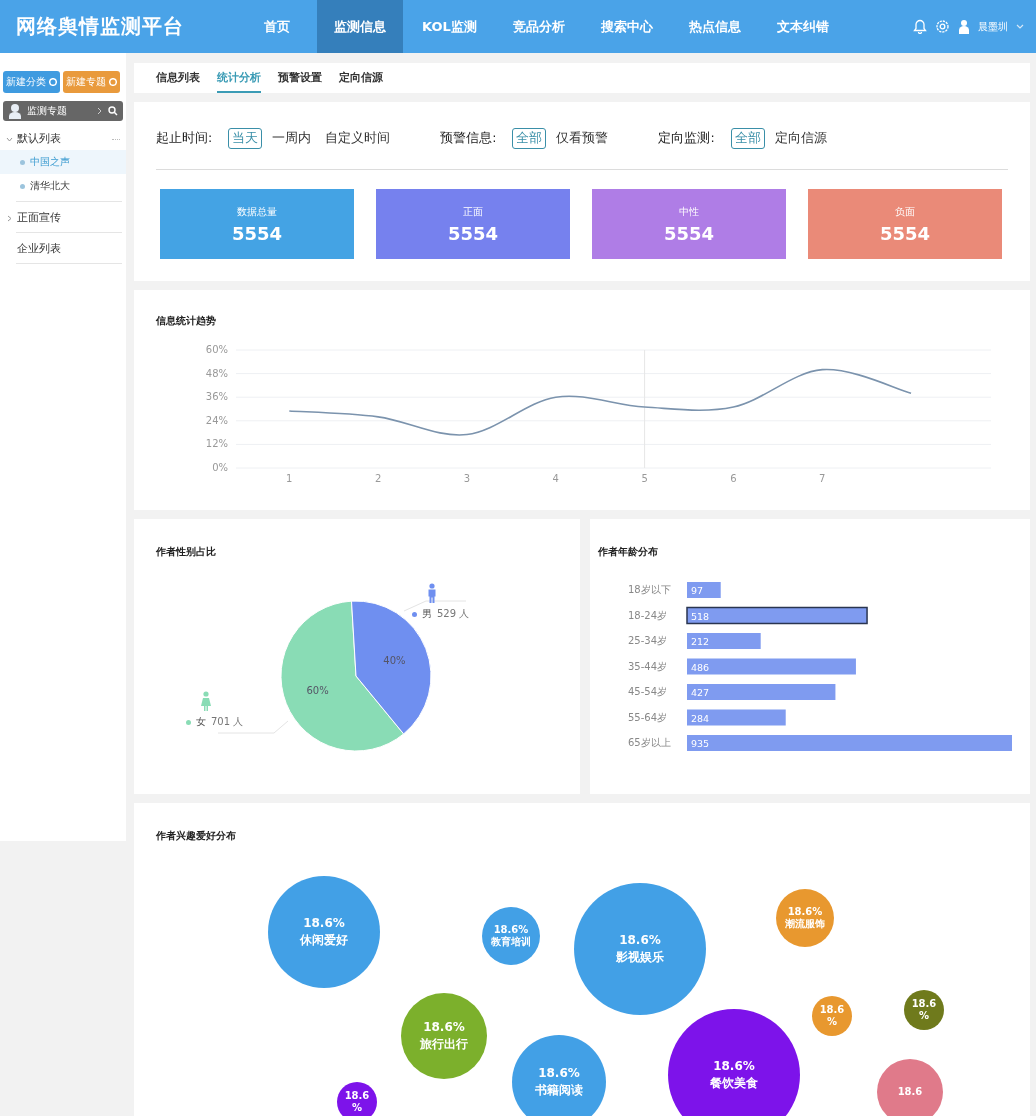 This screenshot has height=1116, width=1036. I want to click on chart-title: 作者年龄分布, so click(628, 552).